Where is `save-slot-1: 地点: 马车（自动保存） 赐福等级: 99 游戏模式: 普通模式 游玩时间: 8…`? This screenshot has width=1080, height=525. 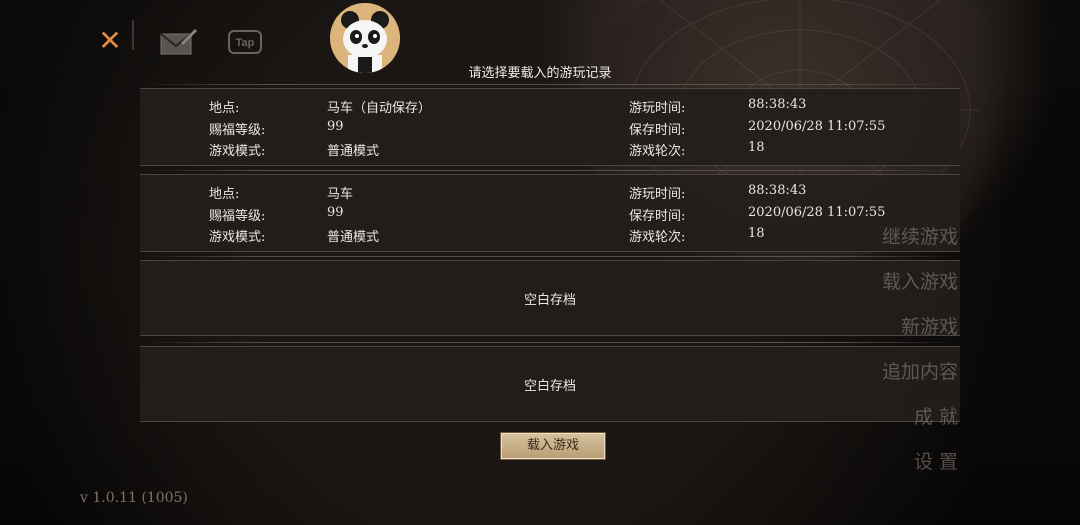 save-slot-1: 地点: 马车（自动保存） 赐福等级: 99 游戏模式: 普通模式 游玩时间: 8… is located at coordinates (550, 125).